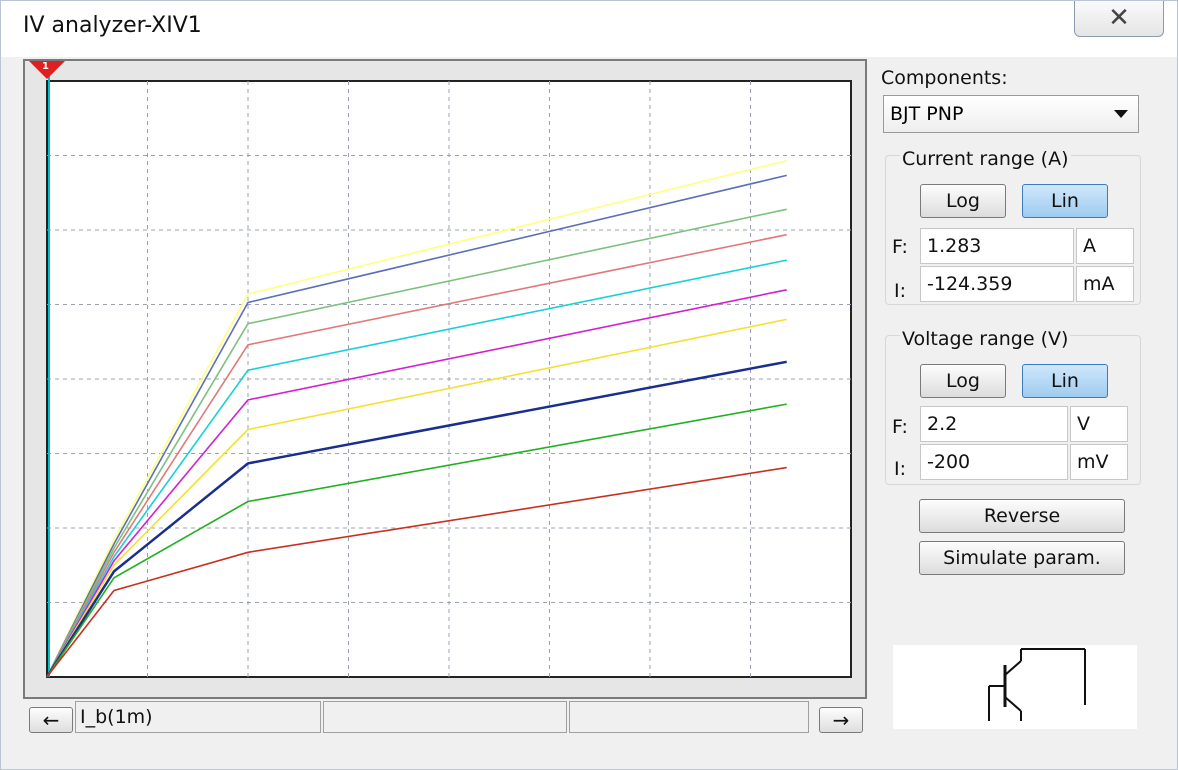  I want to click on close-button: ✕, so click(1119, 19).